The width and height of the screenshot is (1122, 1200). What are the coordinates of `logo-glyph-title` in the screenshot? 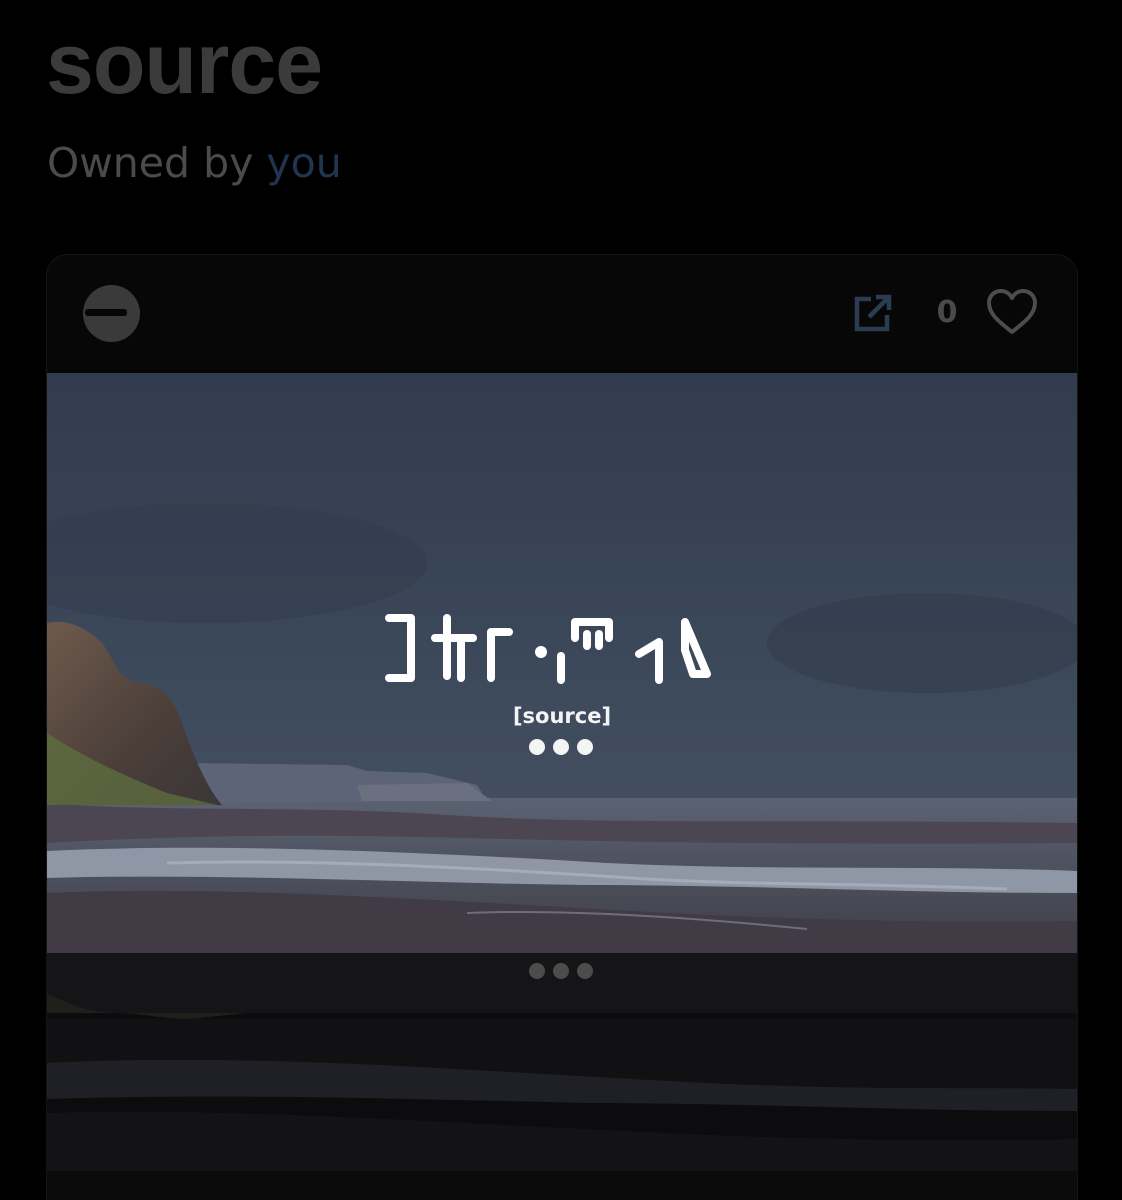 It's located at (548, 649).